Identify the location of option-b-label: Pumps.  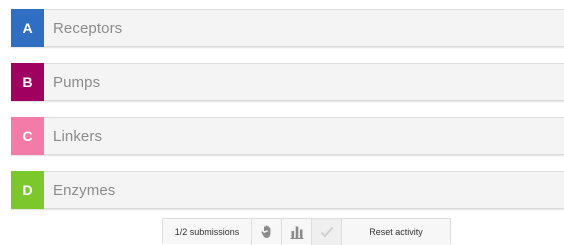
(77, 82).